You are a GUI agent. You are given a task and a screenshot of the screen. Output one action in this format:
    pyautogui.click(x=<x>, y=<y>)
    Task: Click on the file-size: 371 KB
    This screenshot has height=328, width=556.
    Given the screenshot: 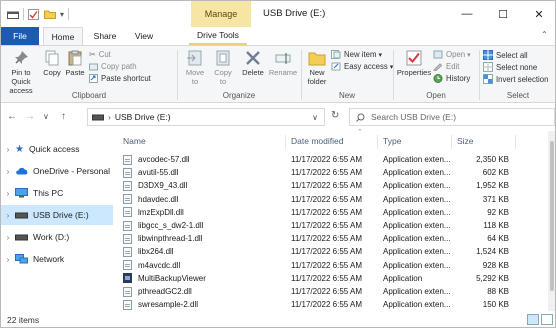 What is the action you would take?
    pyautogui.click(x=495, y=199)
    